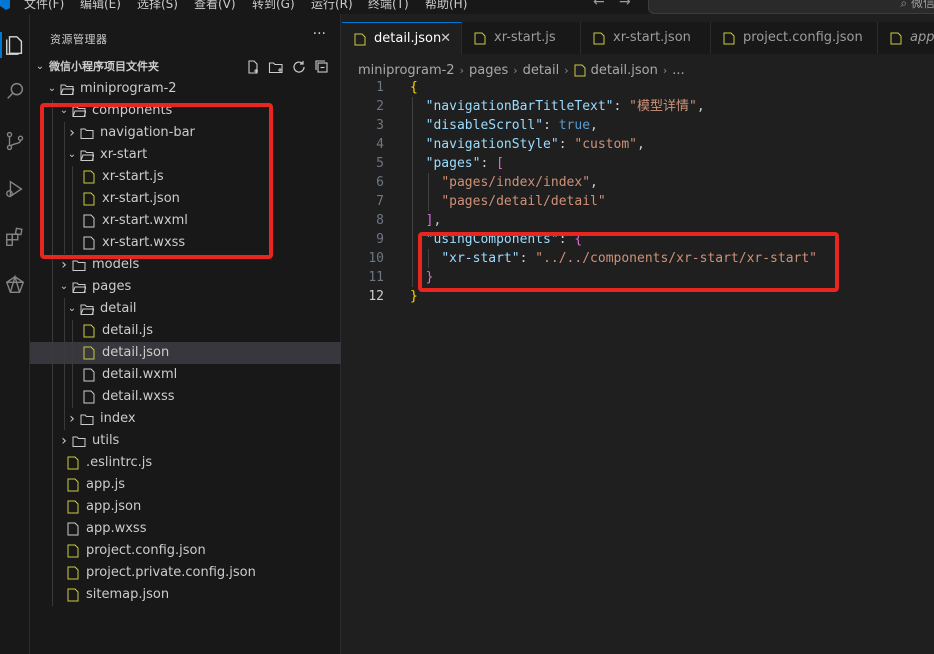 Image resolution: width=934 pixels, height=654 pixels. Describe the element at coordinates (185, 111) in the screenshot. I see `tree-folder: ⌄ components` at that location.